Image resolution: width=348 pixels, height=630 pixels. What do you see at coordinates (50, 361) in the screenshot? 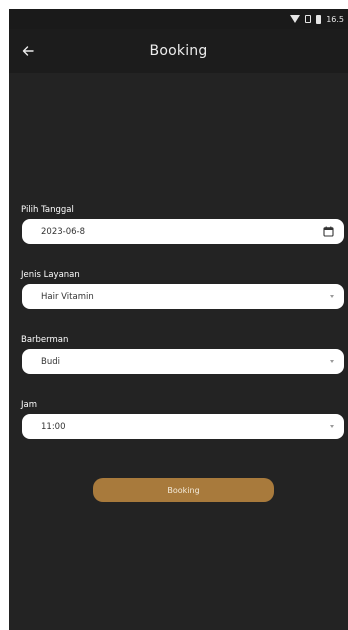
I see `barberman-value: Budi` at bounding box center [50, 361].